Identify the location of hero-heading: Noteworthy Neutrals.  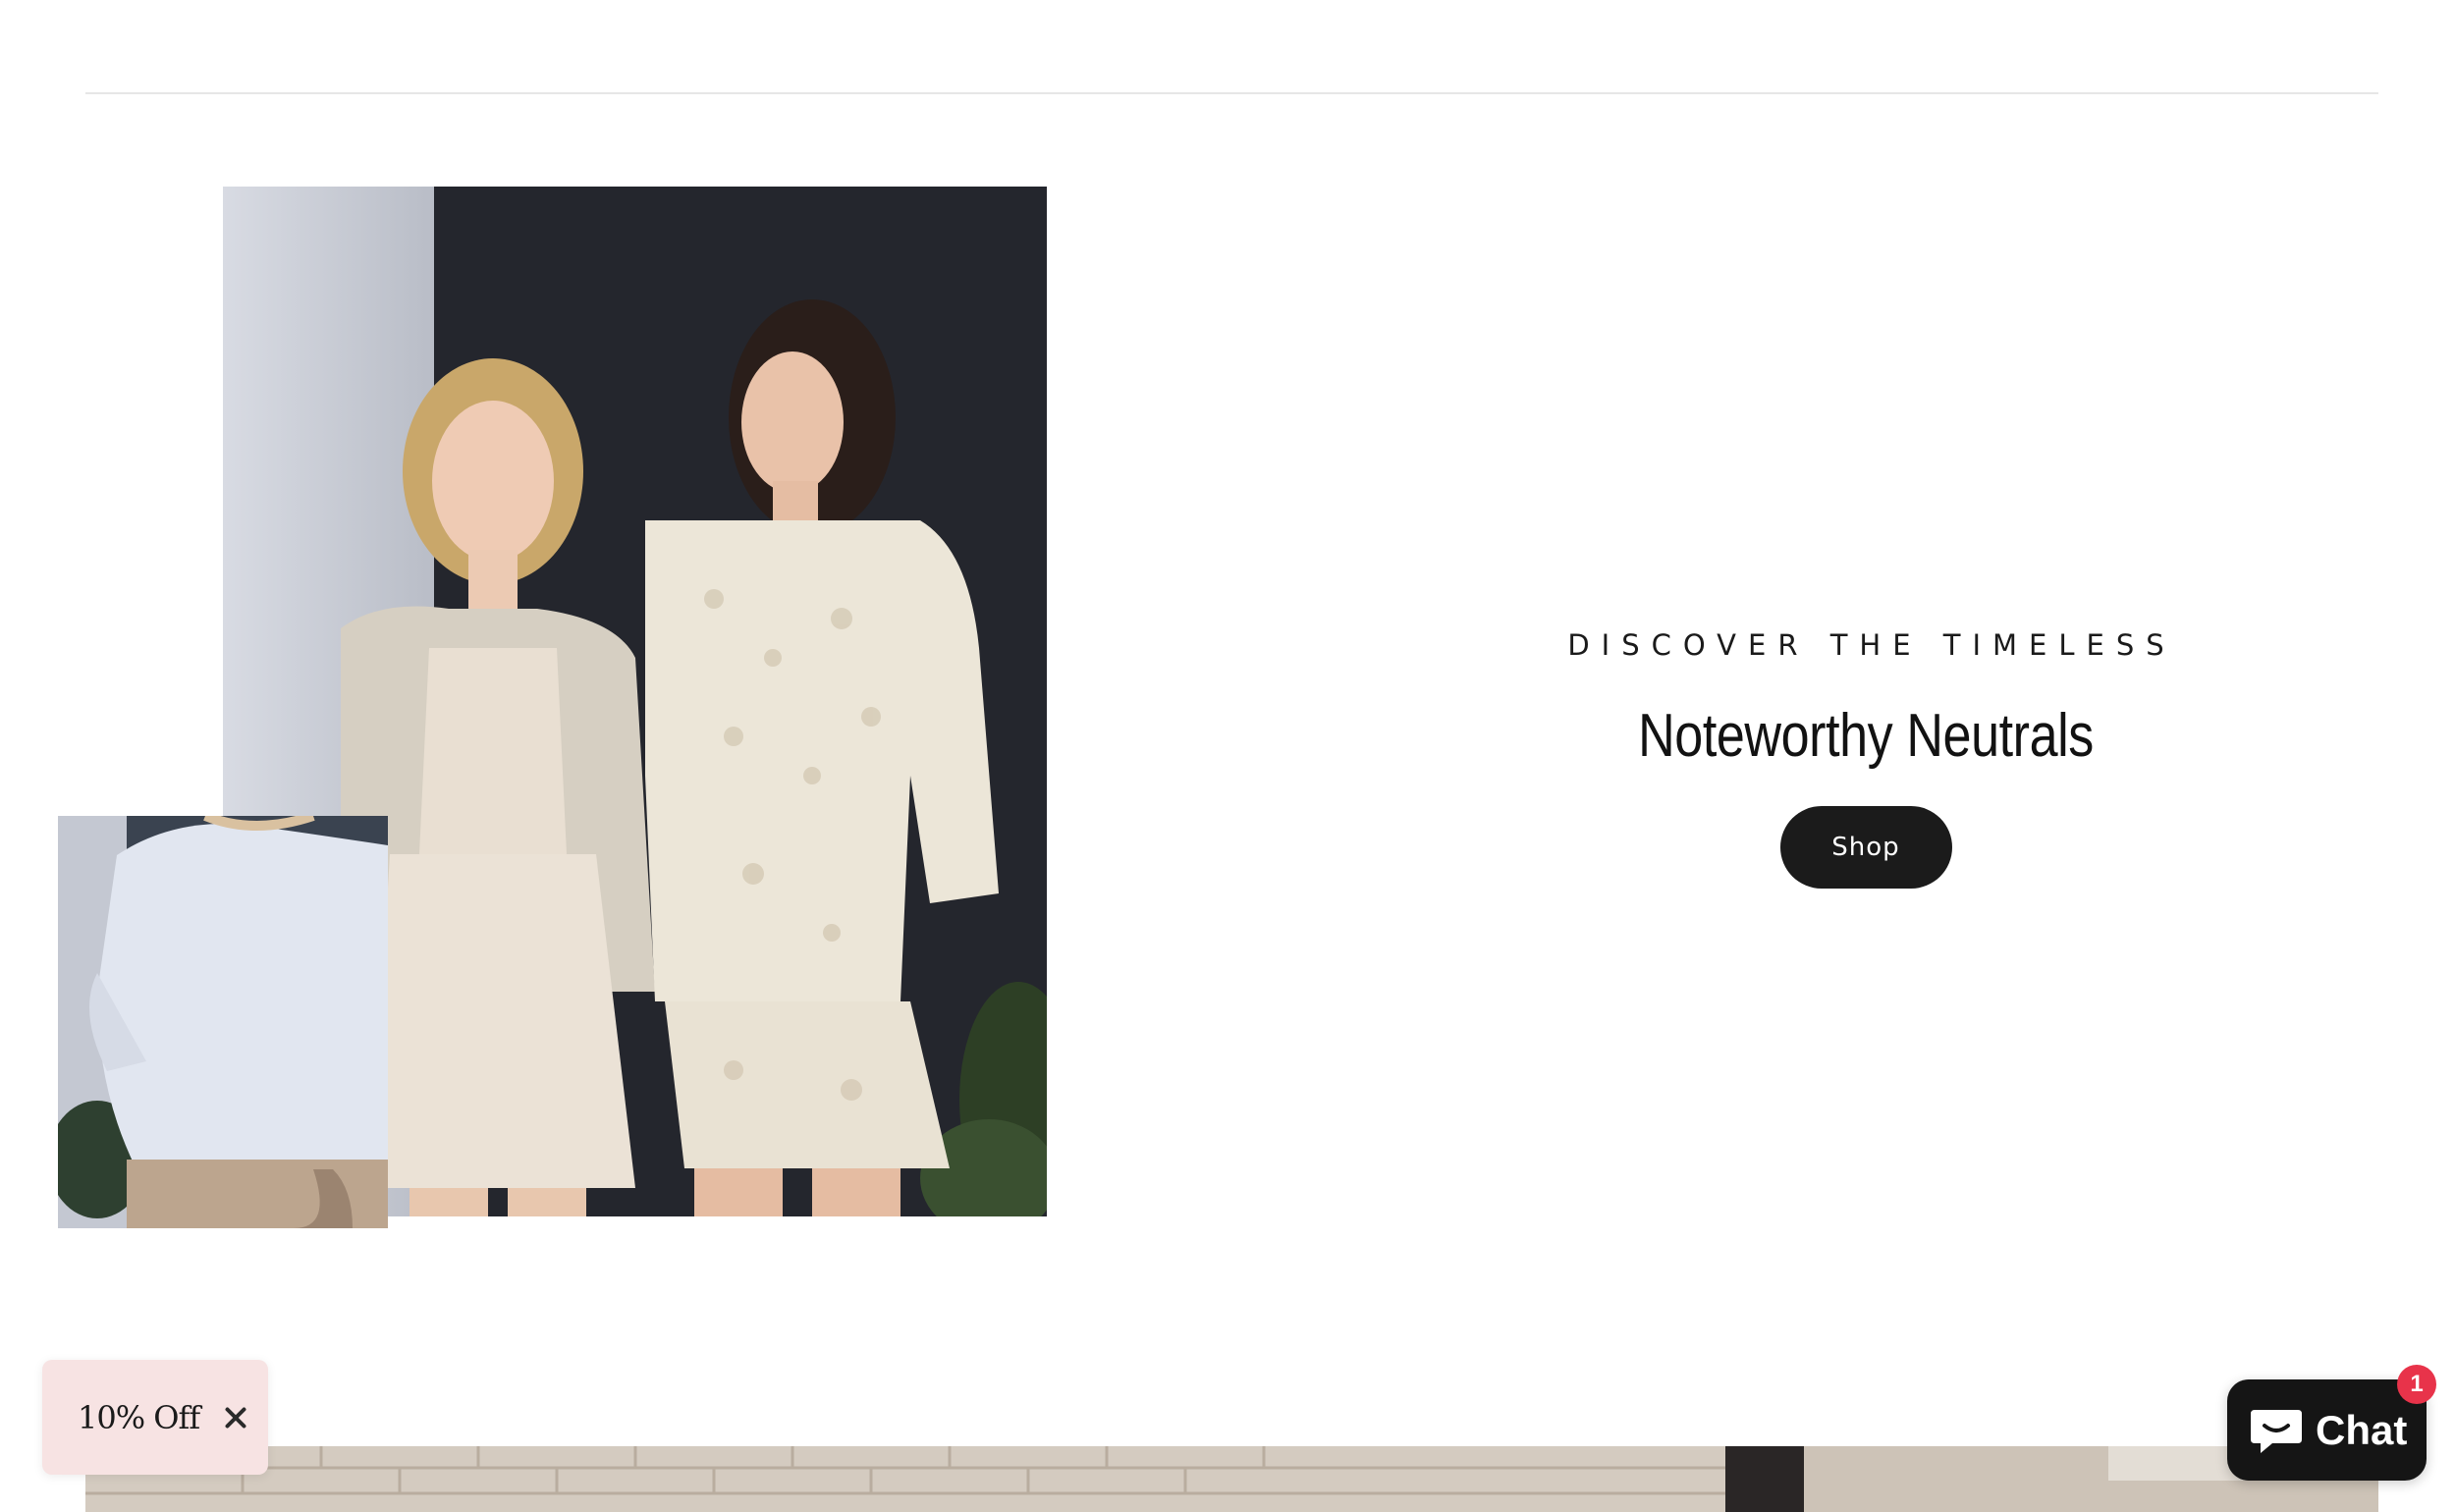
(1866, 736).